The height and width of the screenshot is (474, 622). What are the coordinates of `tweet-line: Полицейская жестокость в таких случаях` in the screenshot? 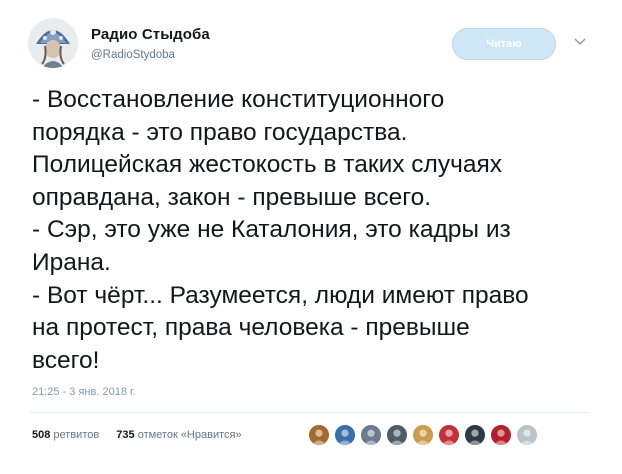 It's located at (267, 165).